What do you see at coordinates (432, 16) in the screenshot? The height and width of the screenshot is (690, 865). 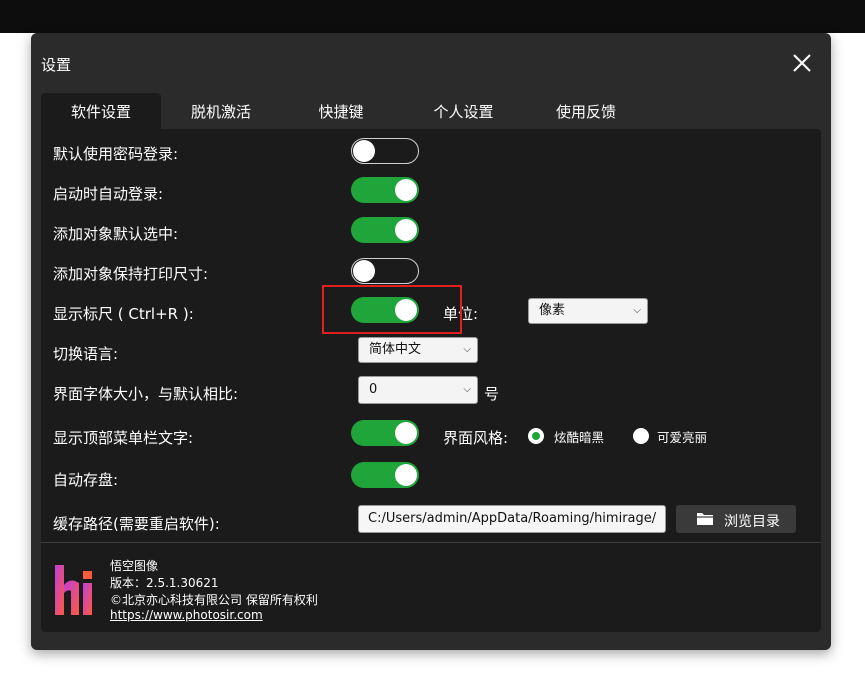 I see `top-bar` at bounding box center [432, 16].